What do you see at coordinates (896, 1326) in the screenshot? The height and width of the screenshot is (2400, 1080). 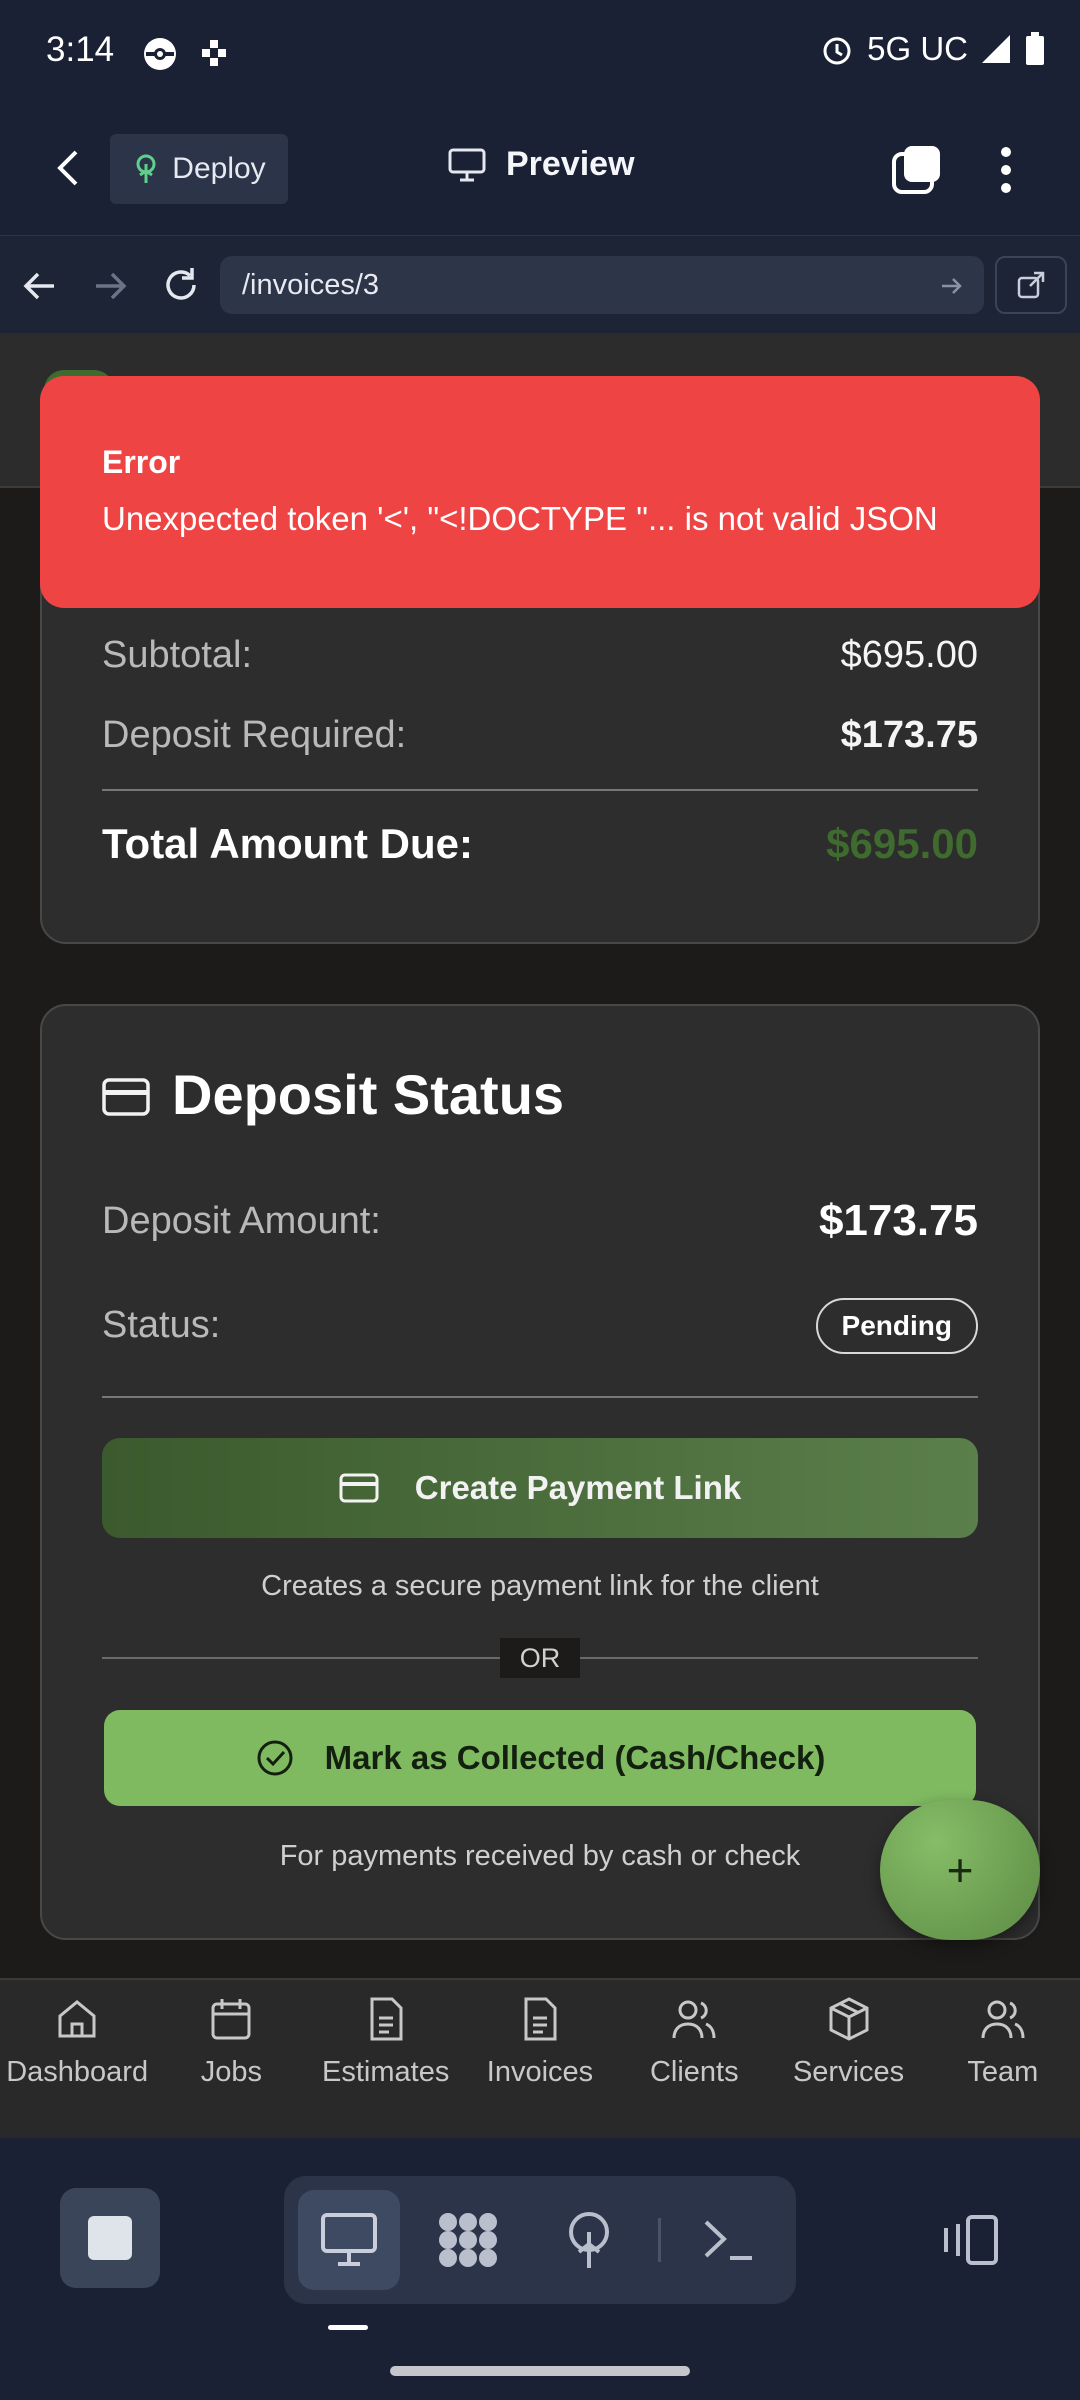 I see `status-badge: Pending` at bounding box center [896, 1326].